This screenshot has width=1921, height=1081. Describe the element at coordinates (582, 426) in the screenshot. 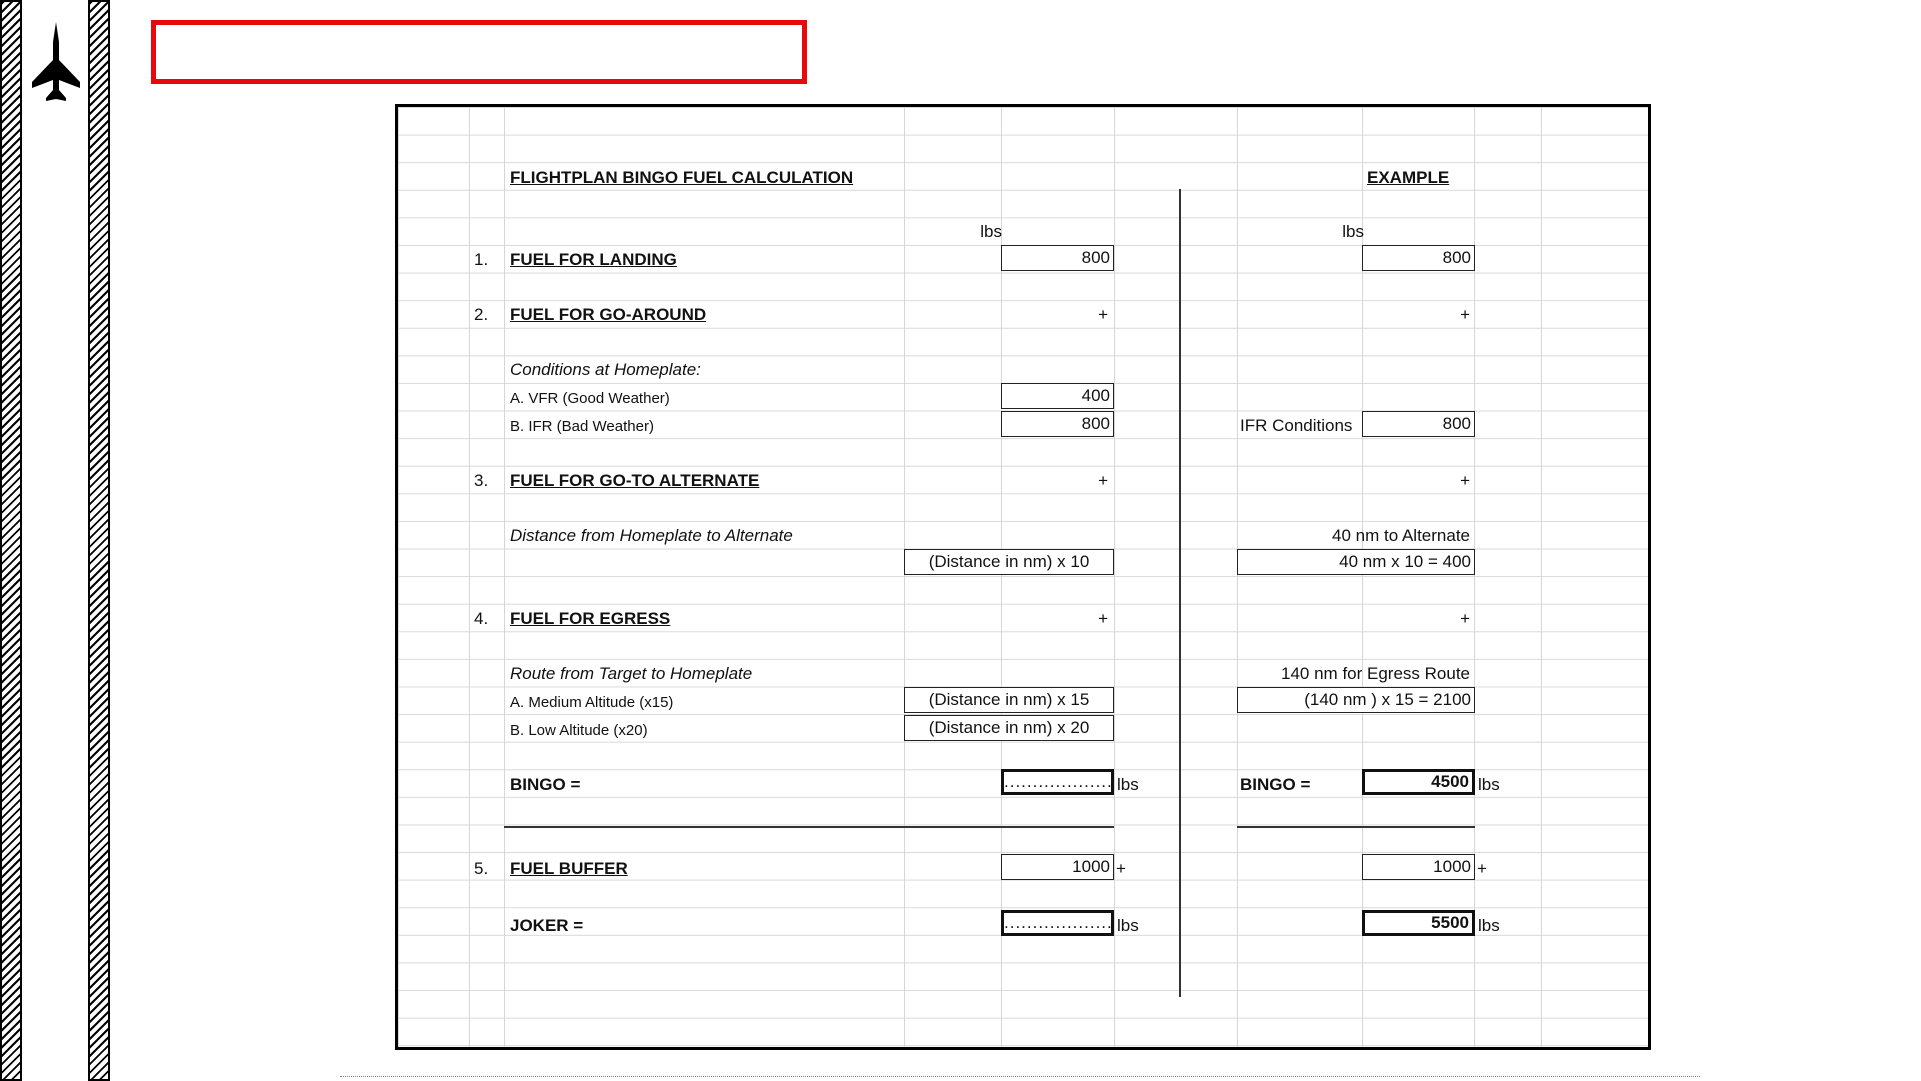

I see `ifr-label: B. IFR (Bad Weather)` at that location.